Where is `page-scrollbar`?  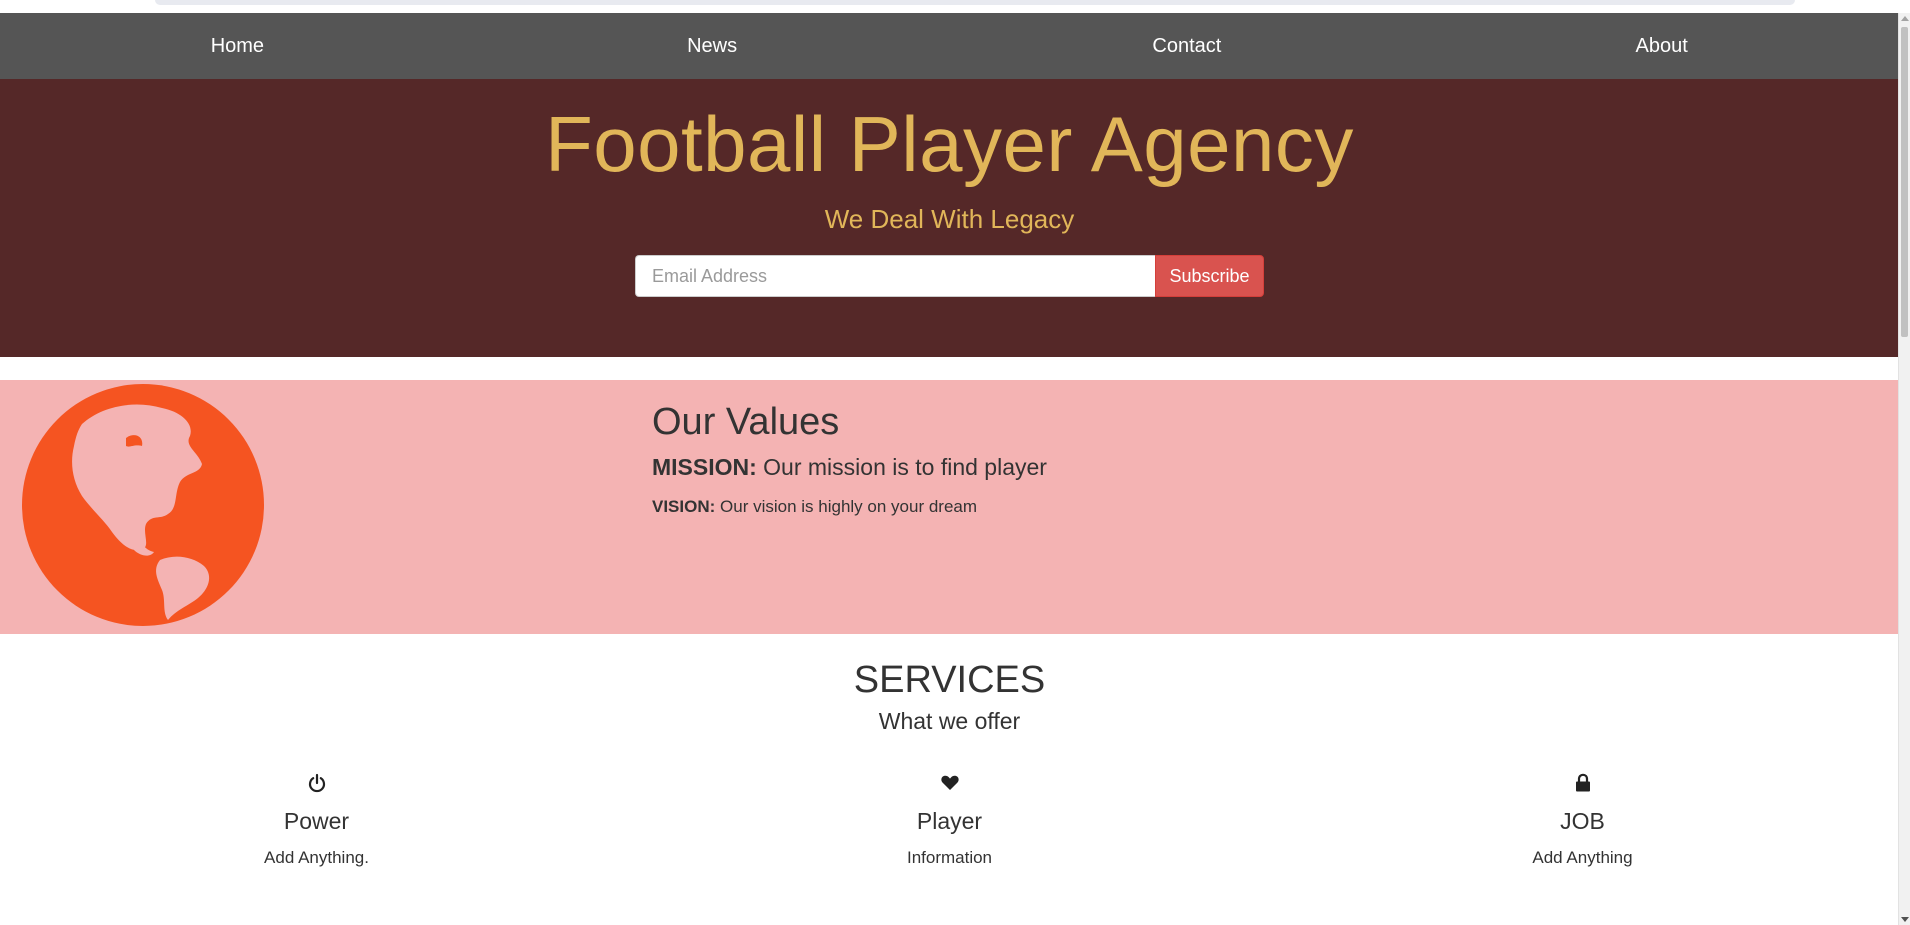
page-scrollbar is located at coordinates (1904, 469).